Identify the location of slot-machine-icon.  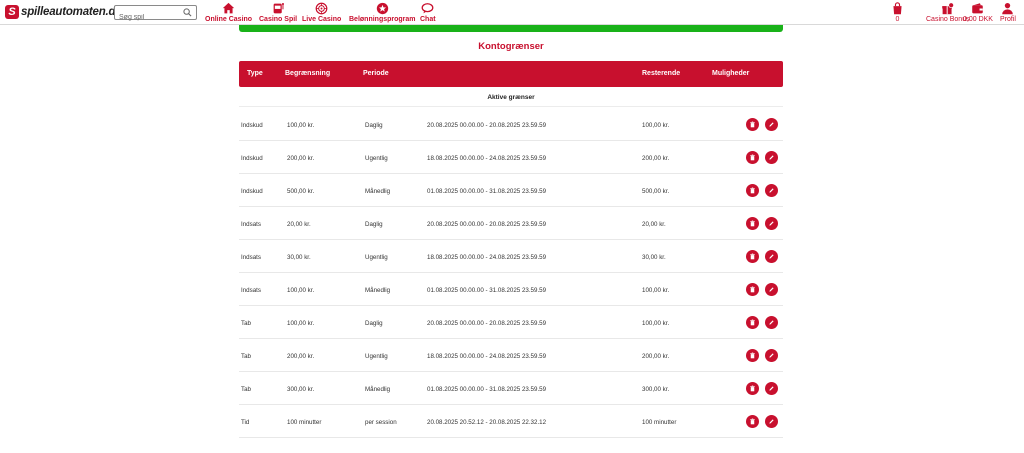
(278, 8).